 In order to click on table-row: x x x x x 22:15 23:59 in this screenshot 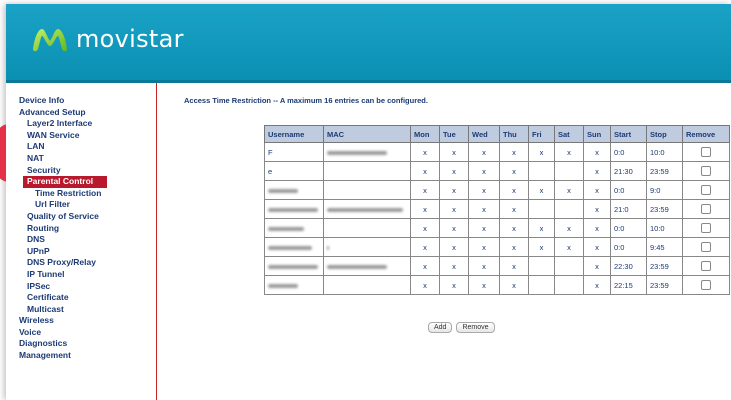, I will do `click(497, 285)`.